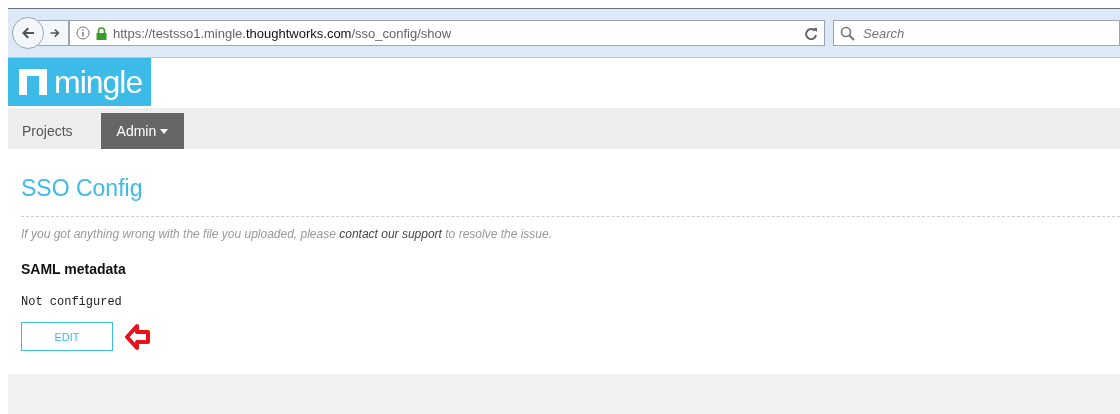  What do you see at coordinates (55, 33) in the screenshot?
I see `forward-arrow-icon` at bounding box center [55, 33].